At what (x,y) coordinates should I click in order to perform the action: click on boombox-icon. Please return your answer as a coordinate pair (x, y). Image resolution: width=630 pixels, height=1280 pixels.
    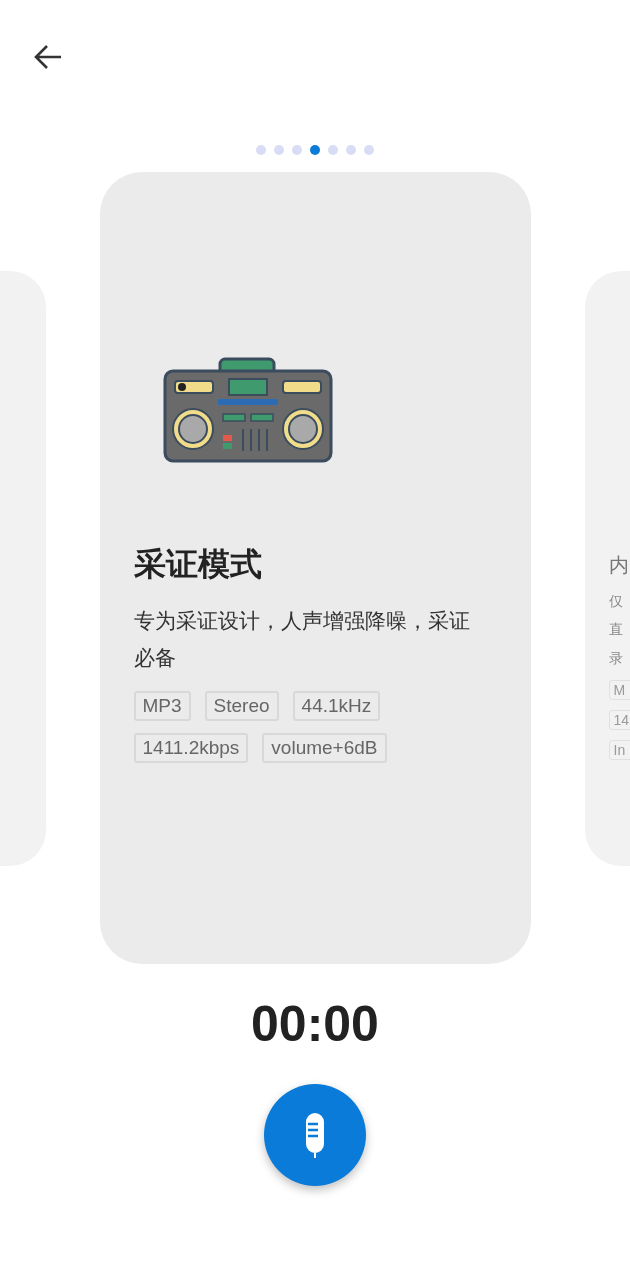
    Looking at the image, I should click on (247, 410).